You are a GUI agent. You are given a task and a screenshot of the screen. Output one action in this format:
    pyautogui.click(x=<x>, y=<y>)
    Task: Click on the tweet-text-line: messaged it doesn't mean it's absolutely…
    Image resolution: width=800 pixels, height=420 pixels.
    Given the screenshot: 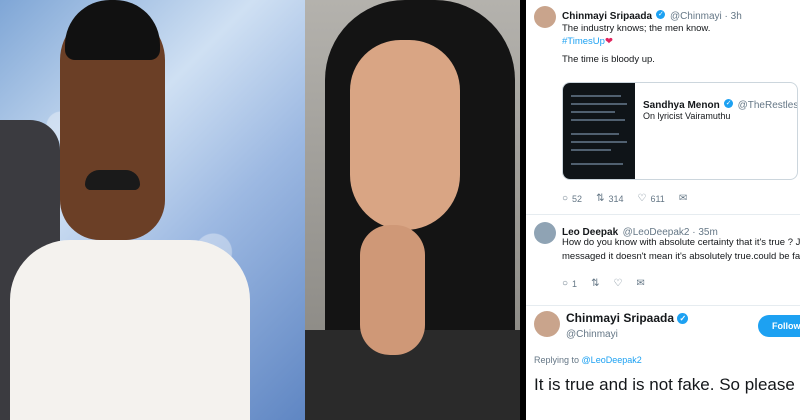 What is the action you would take?
    pyautogui.click(x=681, y=256)
    